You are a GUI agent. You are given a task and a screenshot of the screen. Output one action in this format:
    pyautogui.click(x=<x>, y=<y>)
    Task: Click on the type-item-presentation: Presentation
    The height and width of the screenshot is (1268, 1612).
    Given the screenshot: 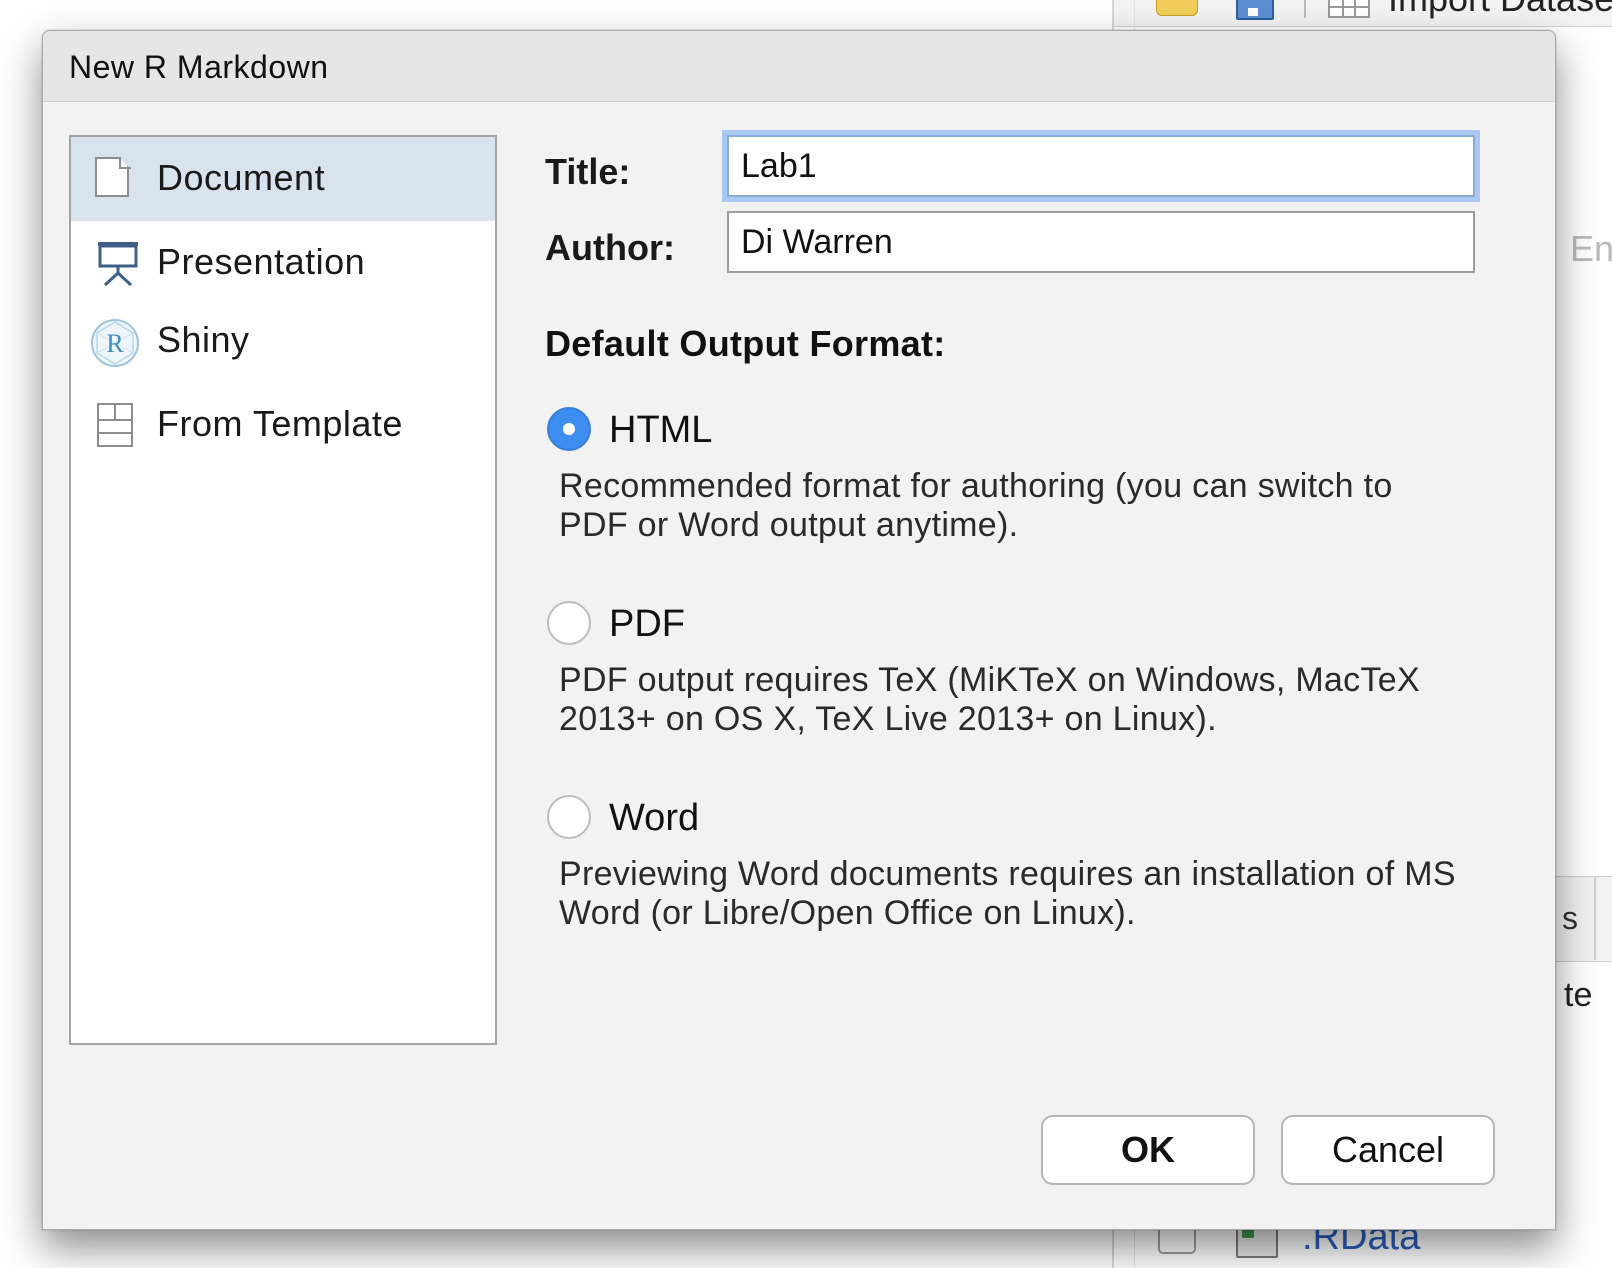 What is the action you would take?
    pyautogui.click(x=283, y=263)
    